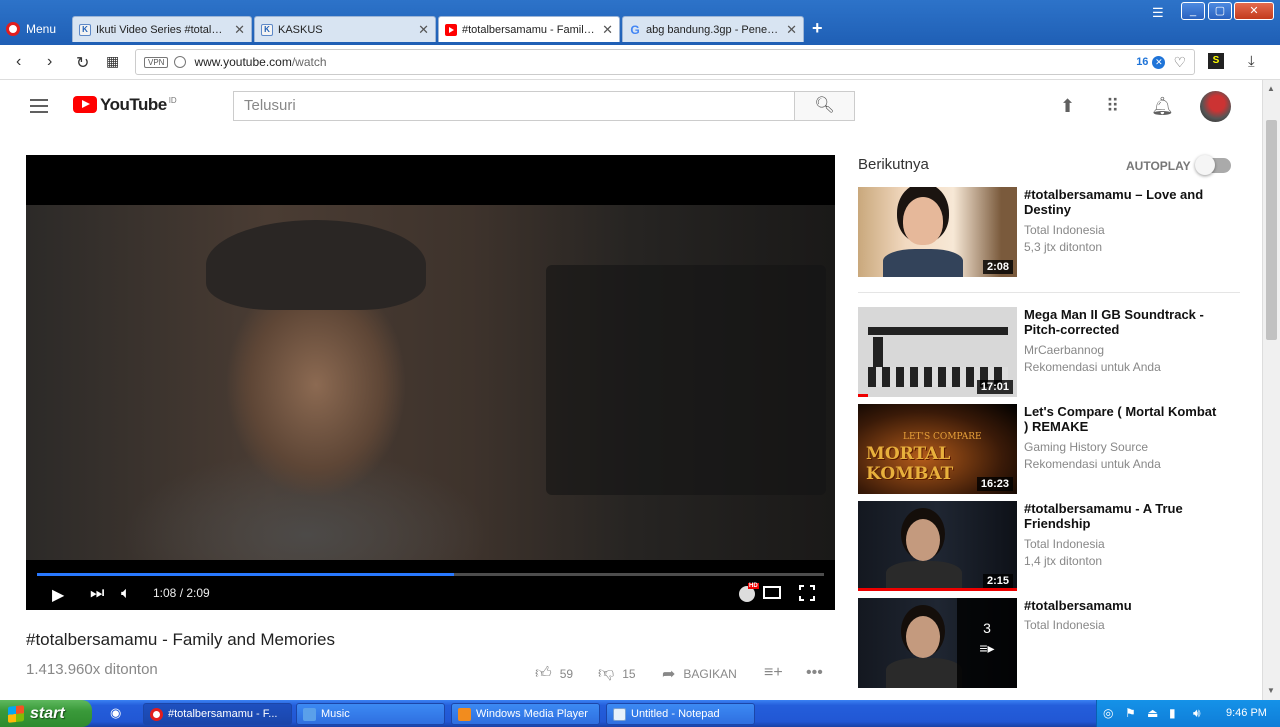 The image size is (1280, 727). What do you see at coordinates (1251, 61) in the screenshot?
I see `download-icon: ⤓` at bounding box center [1251, 61].